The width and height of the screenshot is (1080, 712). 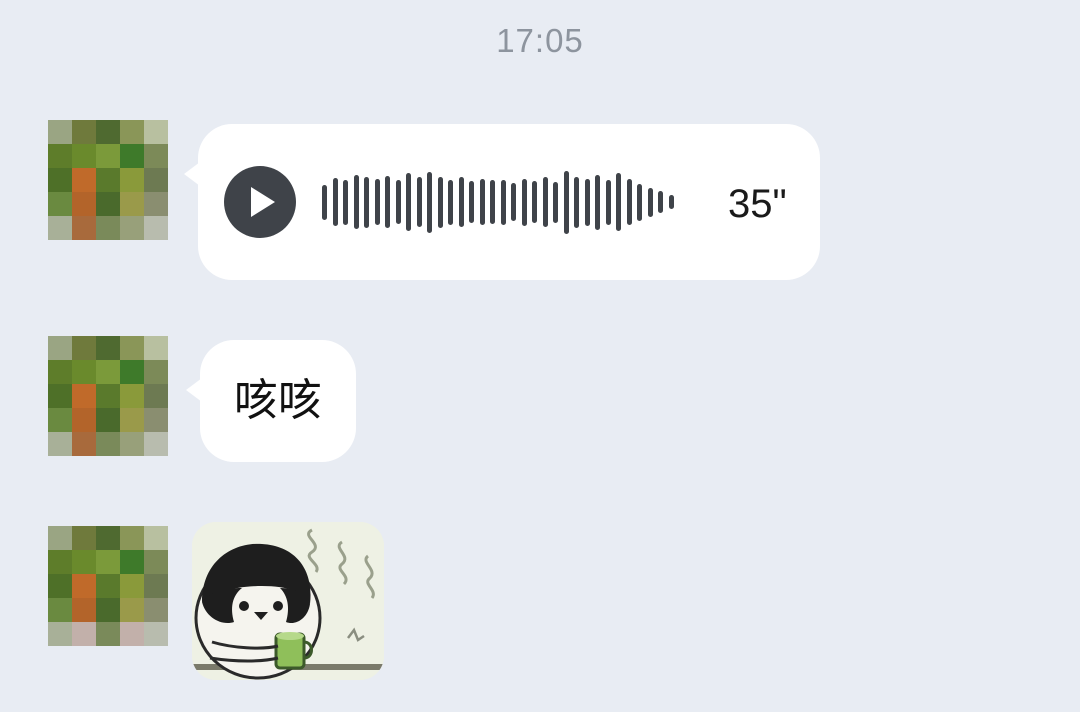 I want to click on text-message-bubble: 咳咳, so click(x=271, y=401).